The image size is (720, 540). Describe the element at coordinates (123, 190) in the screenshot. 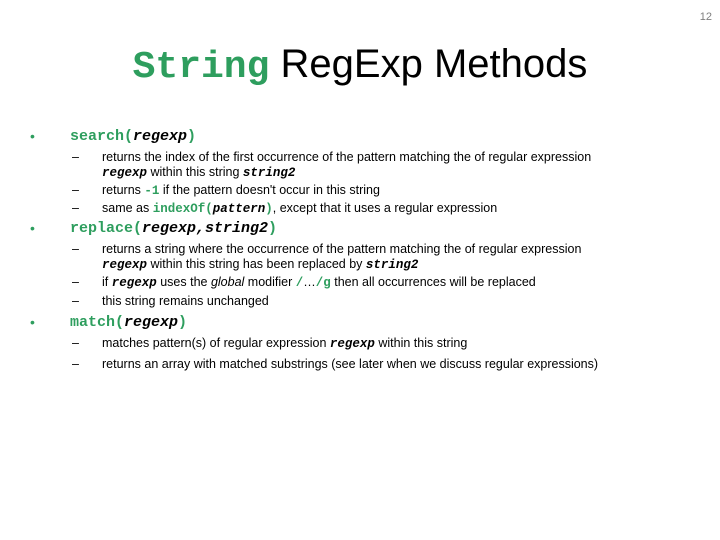

I see `text: returns` at that location.